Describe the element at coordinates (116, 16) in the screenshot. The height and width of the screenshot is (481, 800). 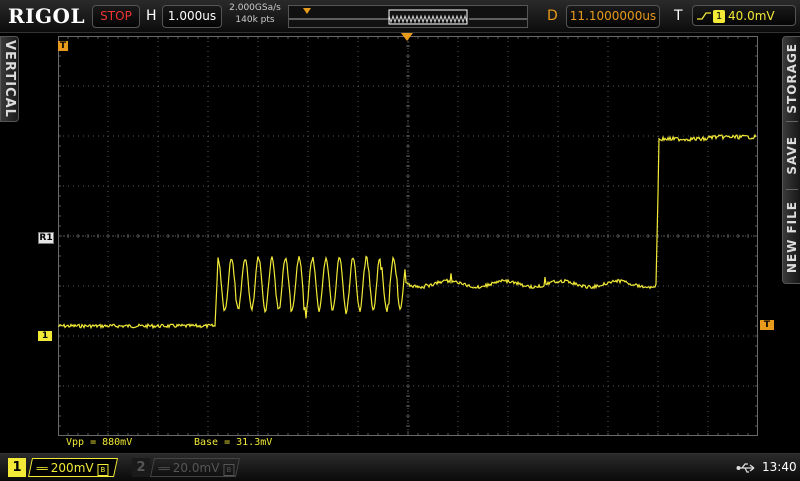
I see `run-stop-status: STOP` at that location.